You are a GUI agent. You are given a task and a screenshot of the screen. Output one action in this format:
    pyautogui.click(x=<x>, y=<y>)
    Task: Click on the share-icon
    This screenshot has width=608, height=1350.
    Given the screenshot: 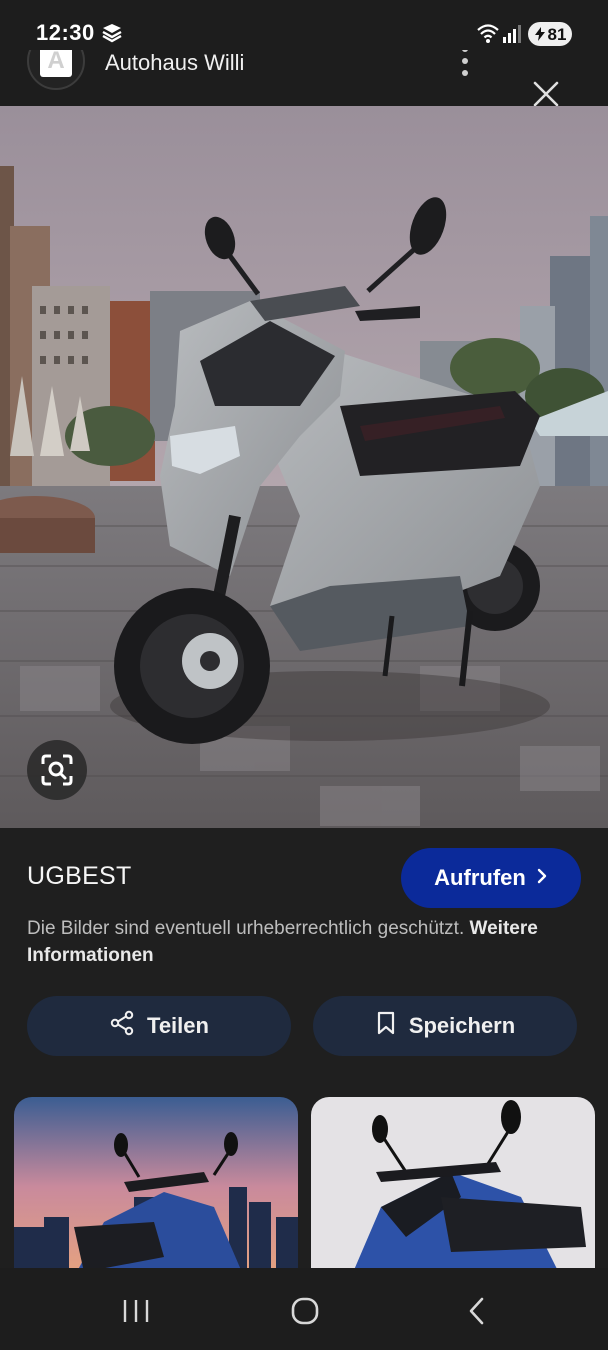 What is the action you would take?
    pyautogui.click(x=122, y=1026)
    